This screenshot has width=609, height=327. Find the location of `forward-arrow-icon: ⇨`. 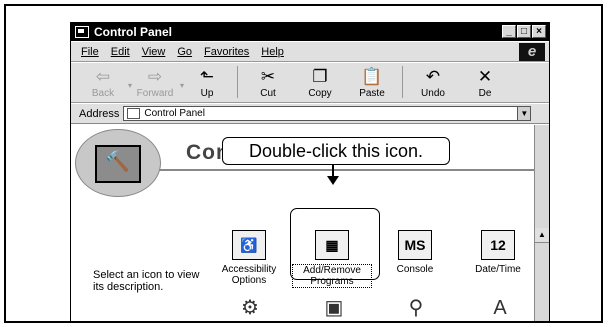

forward-arrow-icon: ⇨ is located at coordinates (155, 76).